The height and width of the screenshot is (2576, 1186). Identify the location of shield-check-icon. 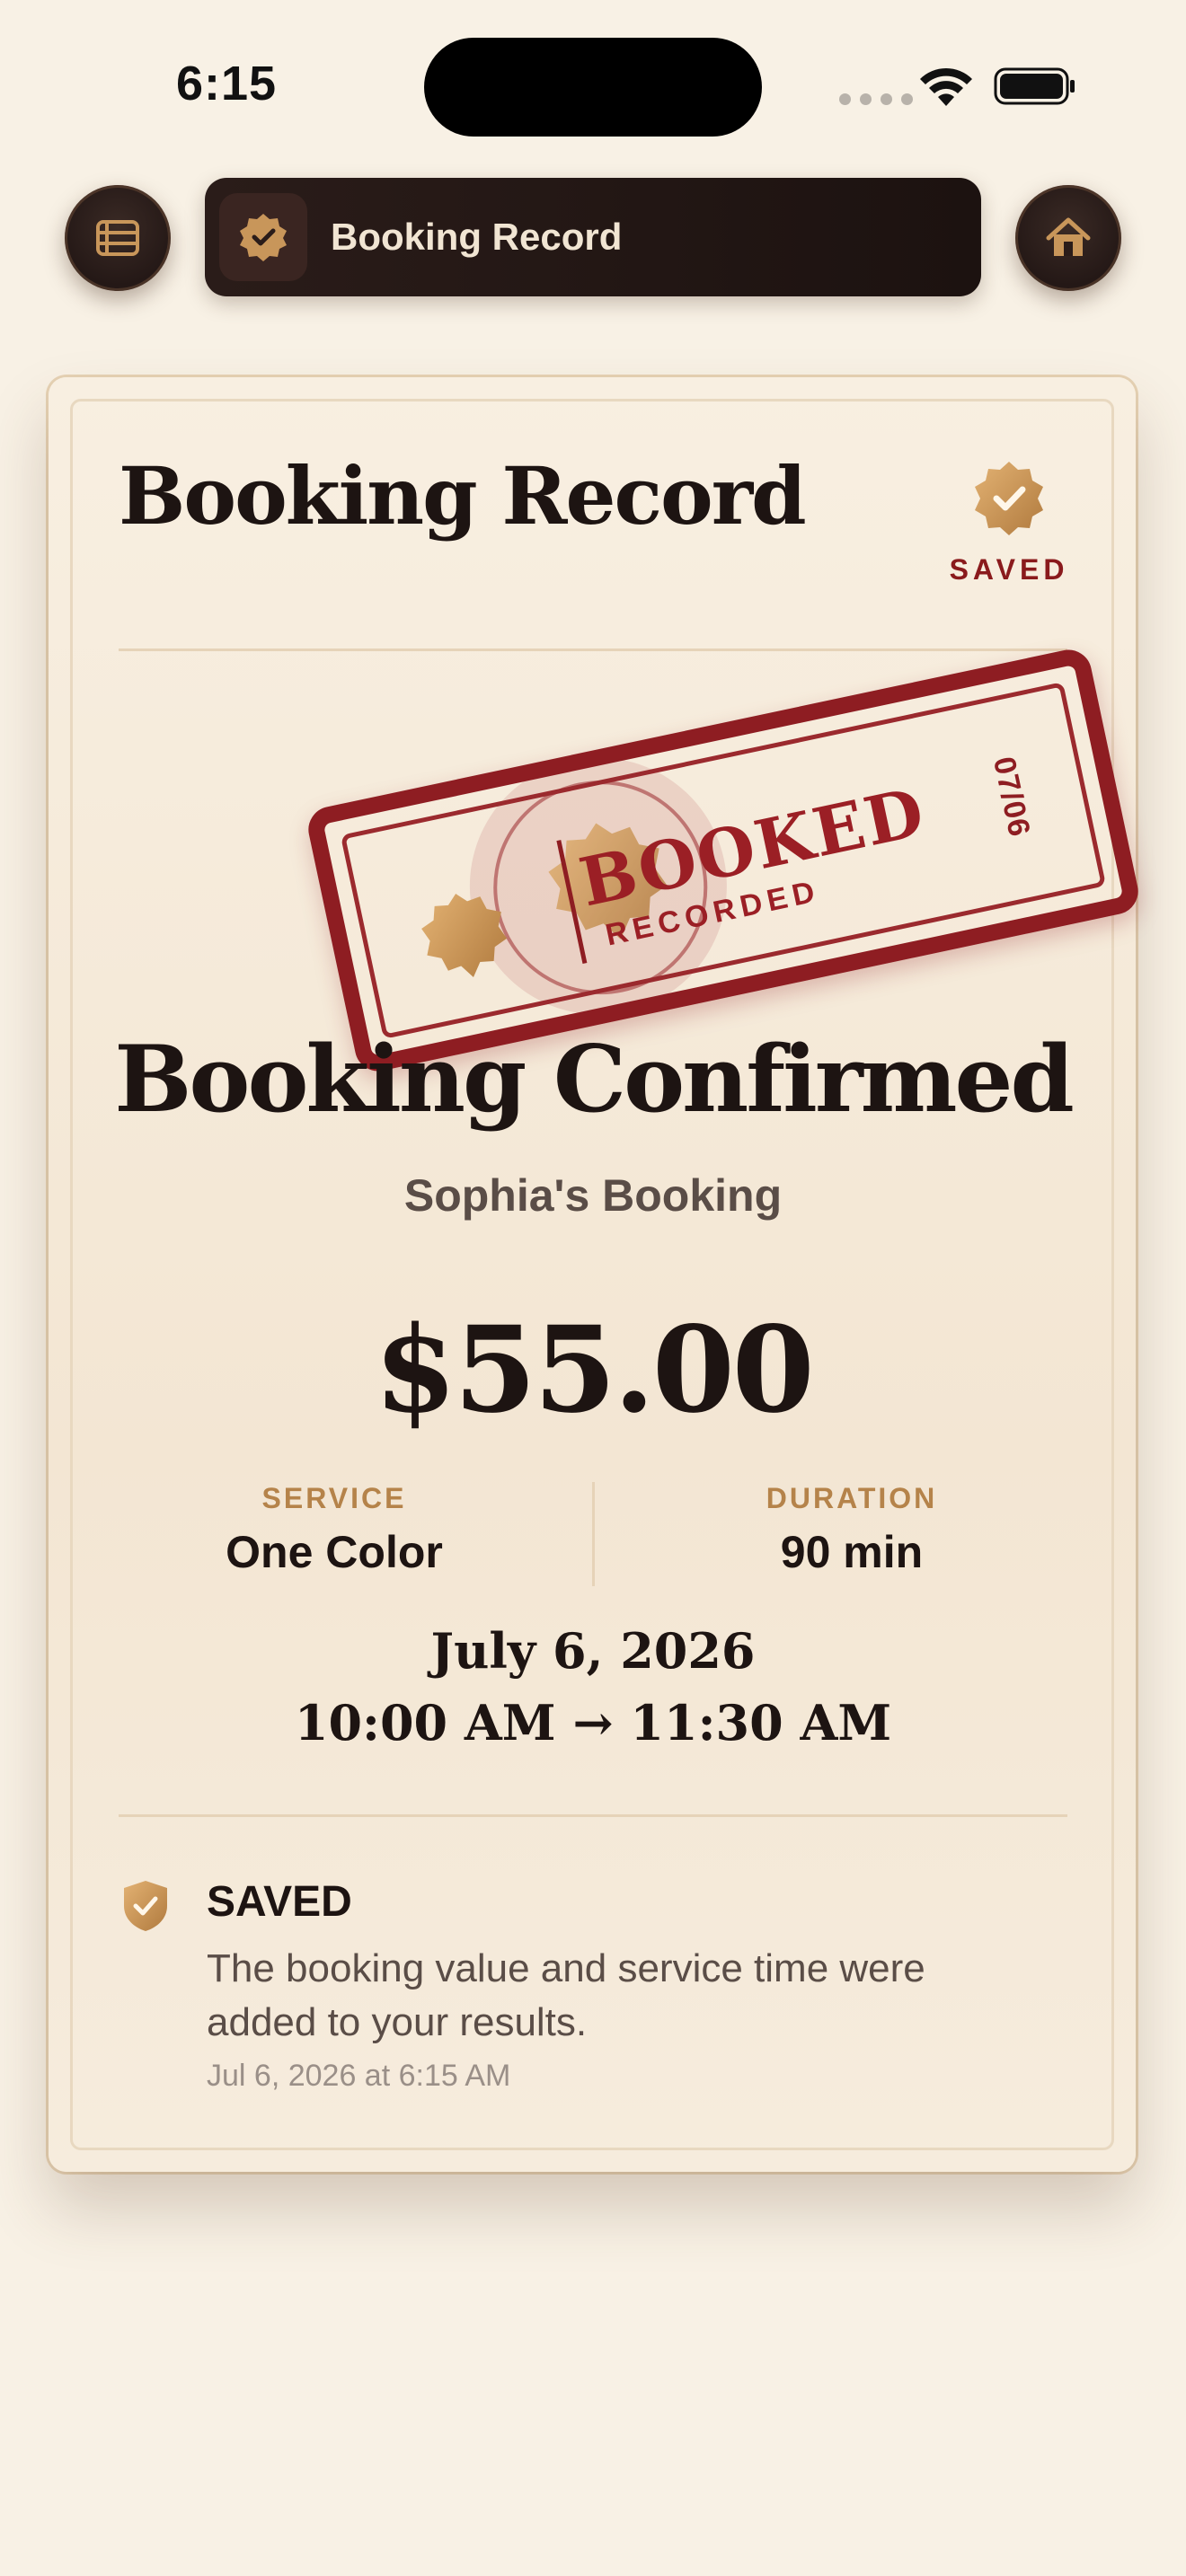
(145, 1906).